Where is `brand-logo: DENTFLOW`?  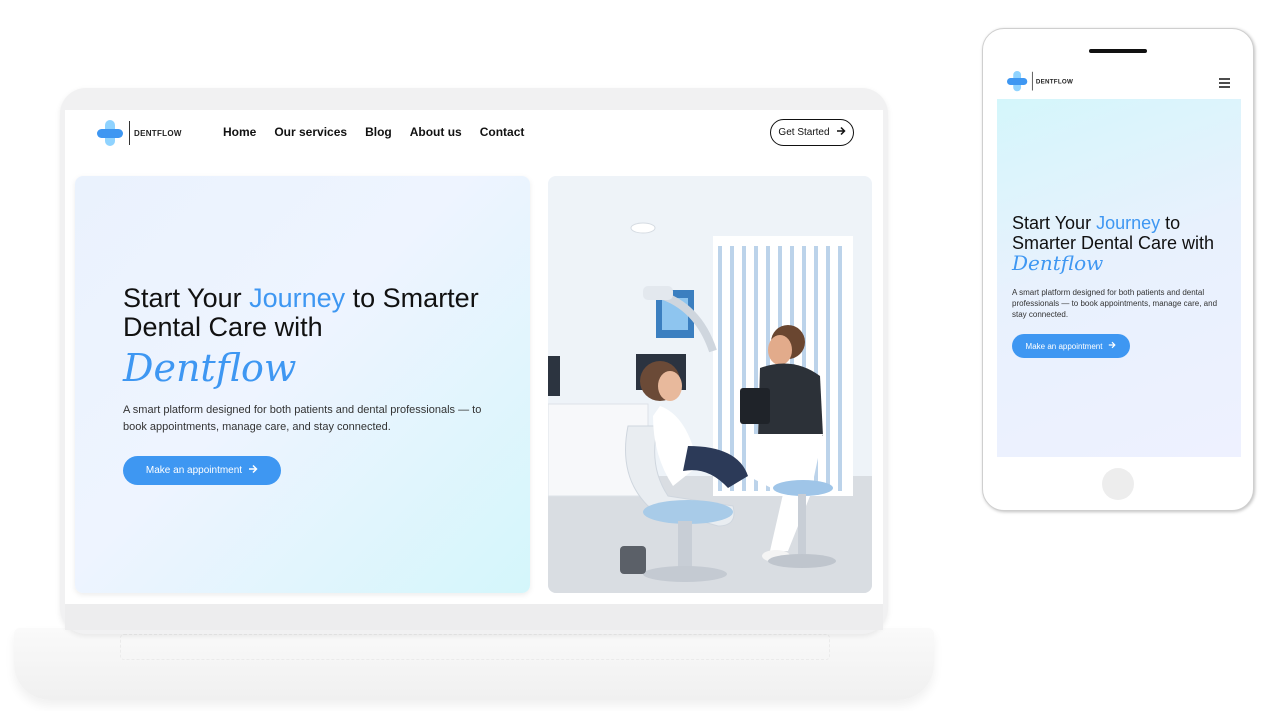
brand-logo: DENTFLOW is located at coordinates (139, 133).